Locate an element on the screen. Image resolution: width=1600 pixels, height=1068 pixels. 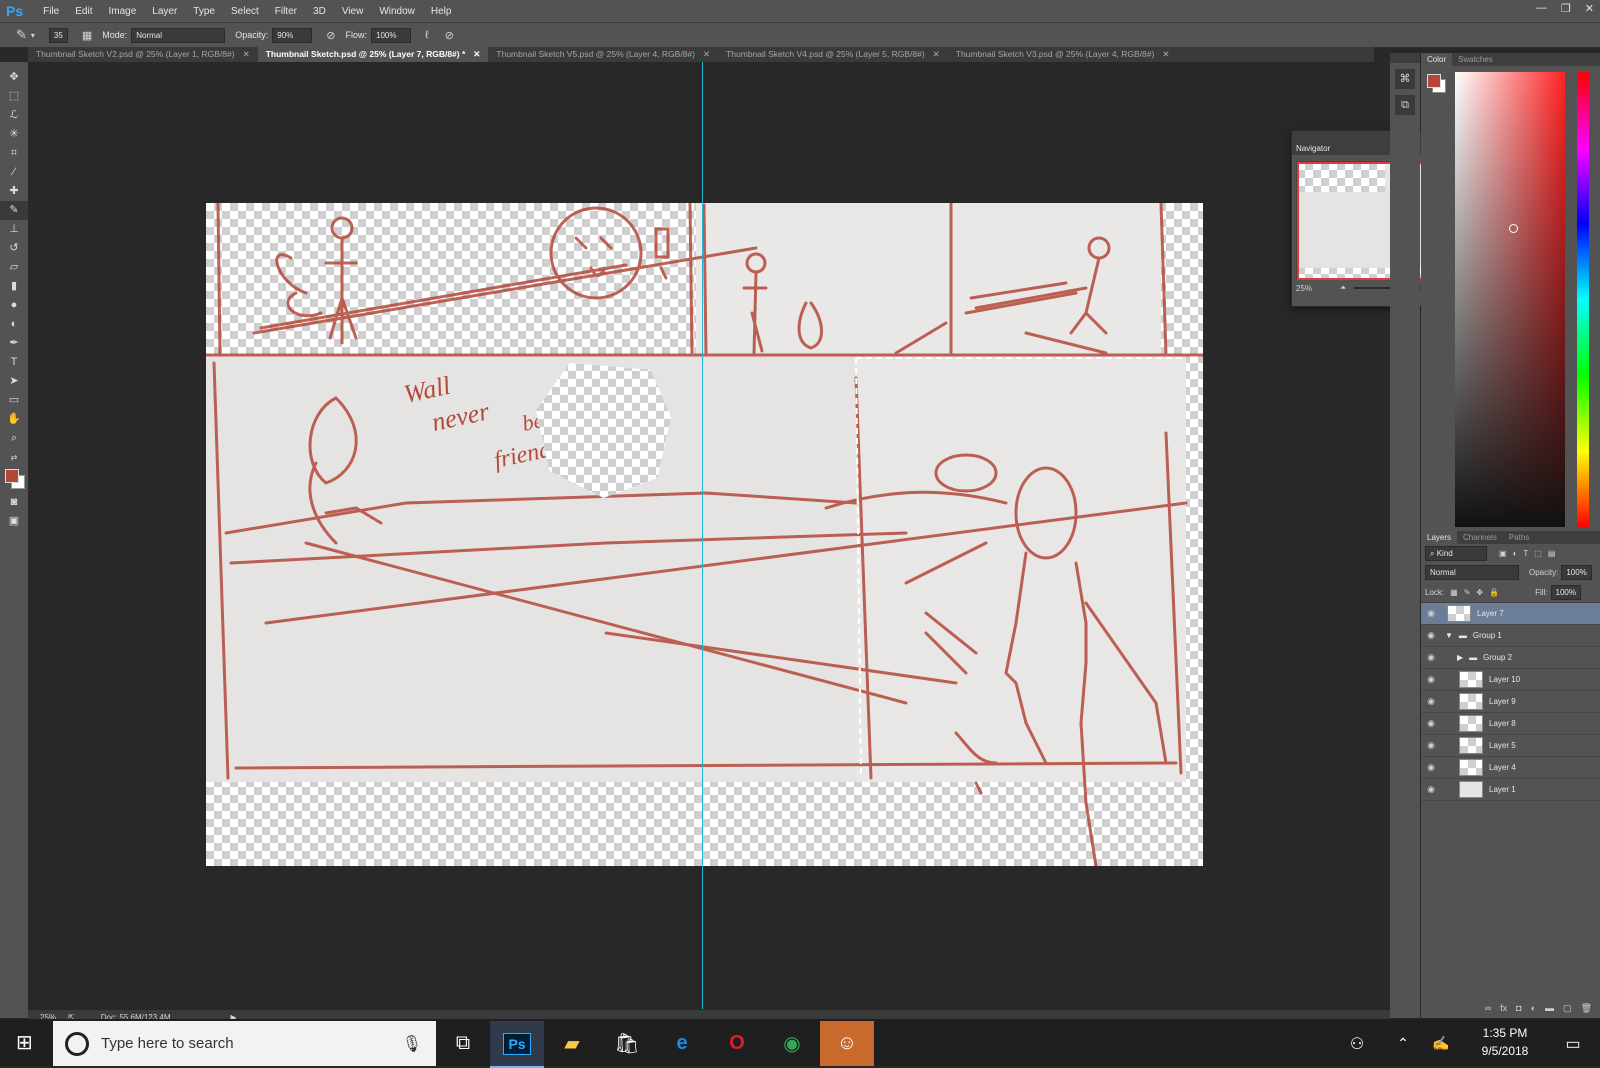
filter-pixel-icon: ▣ is located at coordinates (1503, 553).